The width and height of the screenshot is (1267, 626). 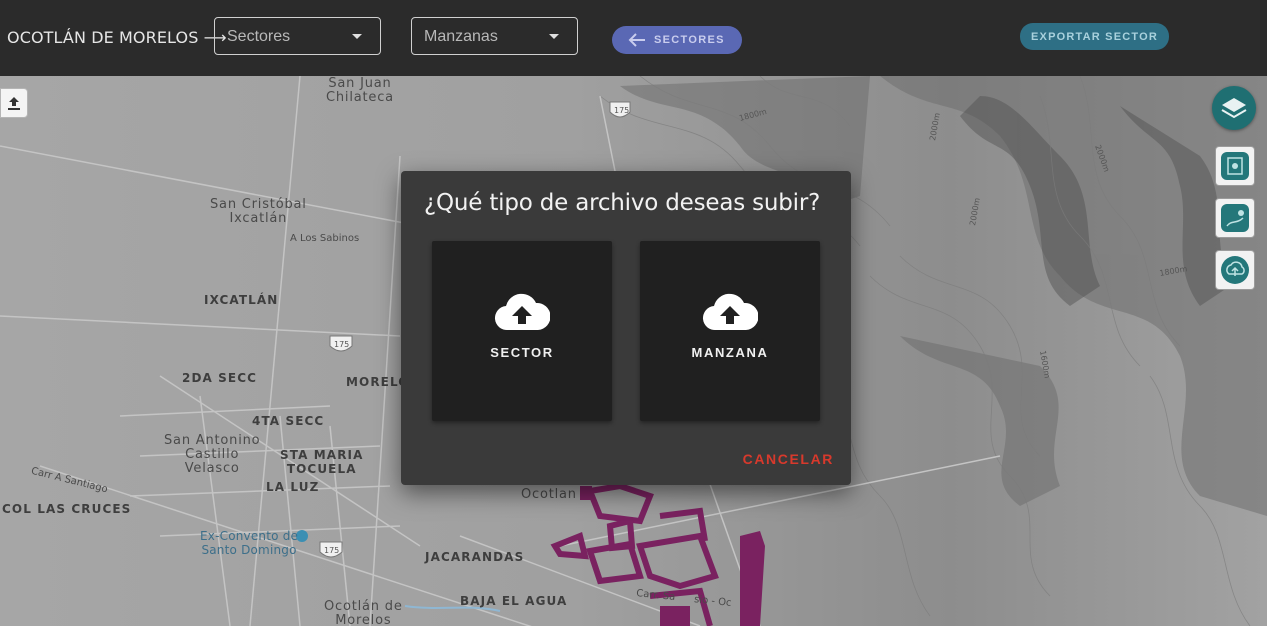 I want to click on place-la-luz: LA LUZ, so click(x=293, y=487).